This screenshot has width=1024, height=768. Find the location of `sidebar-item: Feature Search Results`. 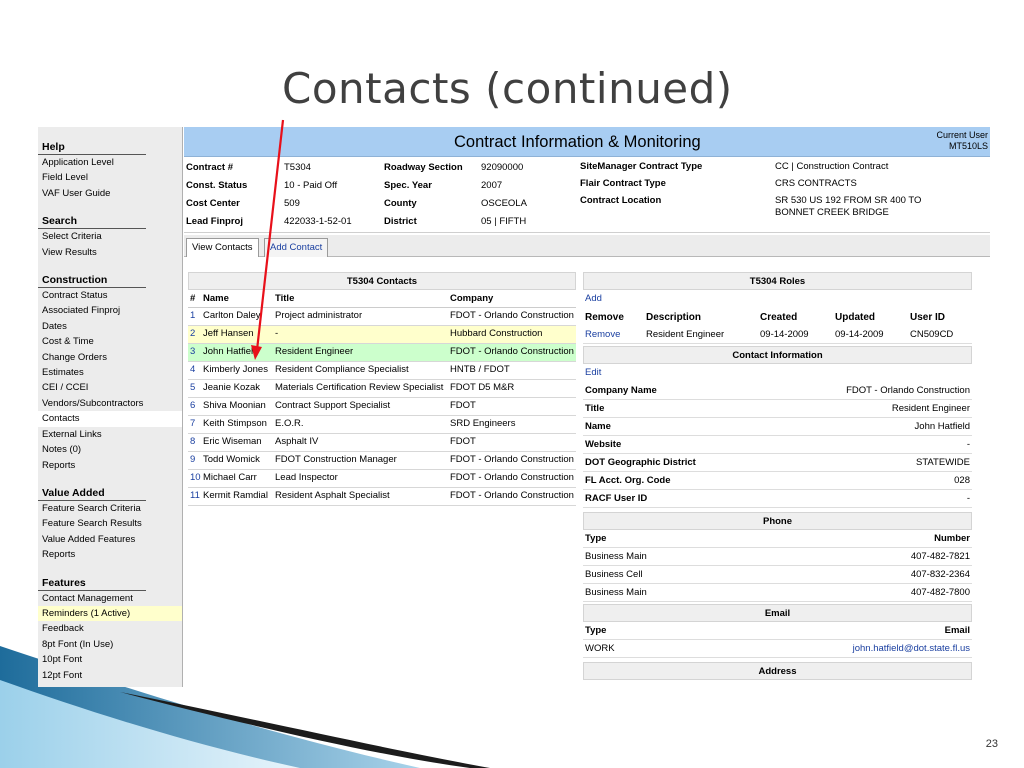

sidebar-item: Feature Search Results is located at coordinates (110, 523).